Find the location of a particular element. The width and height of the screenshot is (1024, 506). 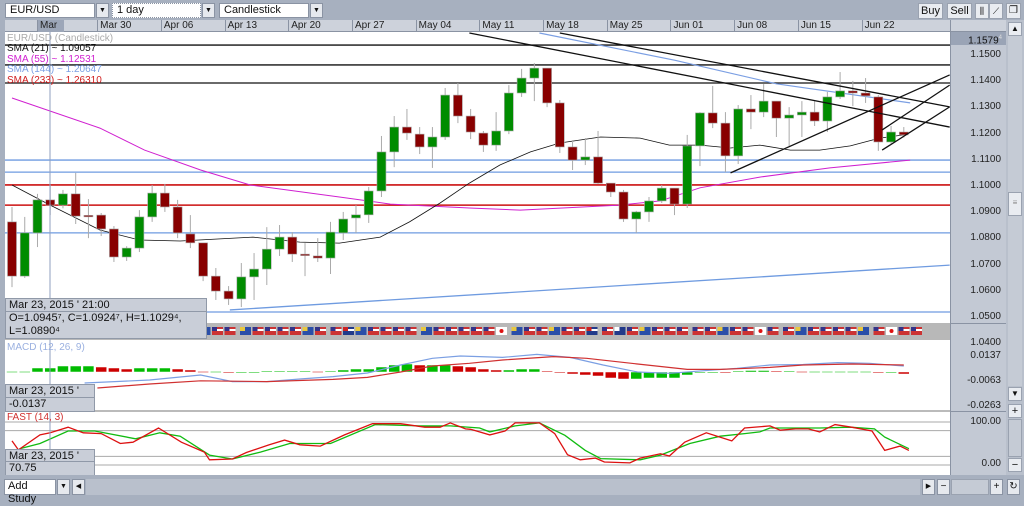

current-price-label: 1.15794 is located at coordinates (978, 39).